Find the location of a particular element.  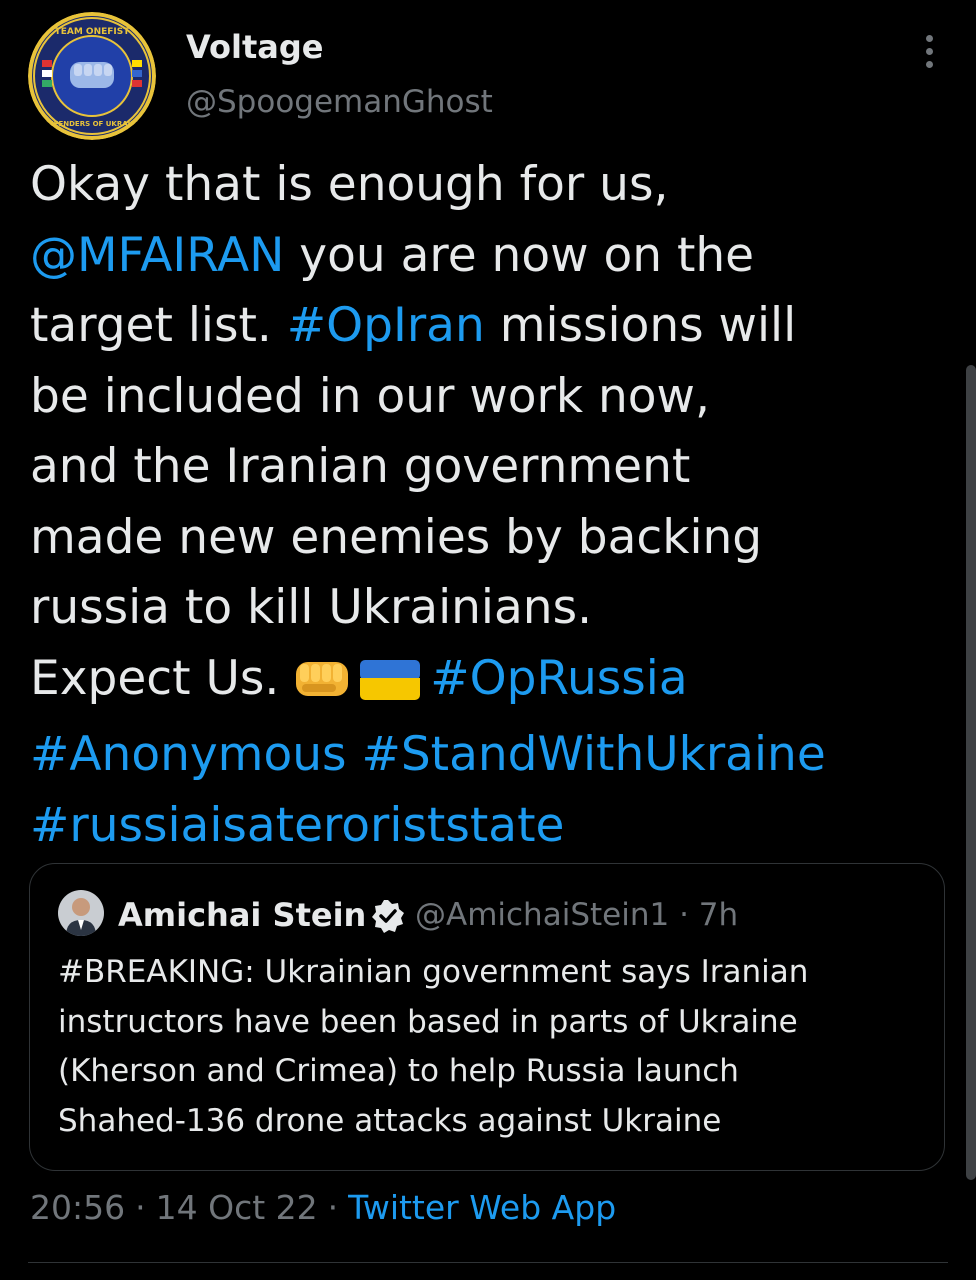

tweet-line: Expect Us. #OpRussia is located at coordinates (490, 682).